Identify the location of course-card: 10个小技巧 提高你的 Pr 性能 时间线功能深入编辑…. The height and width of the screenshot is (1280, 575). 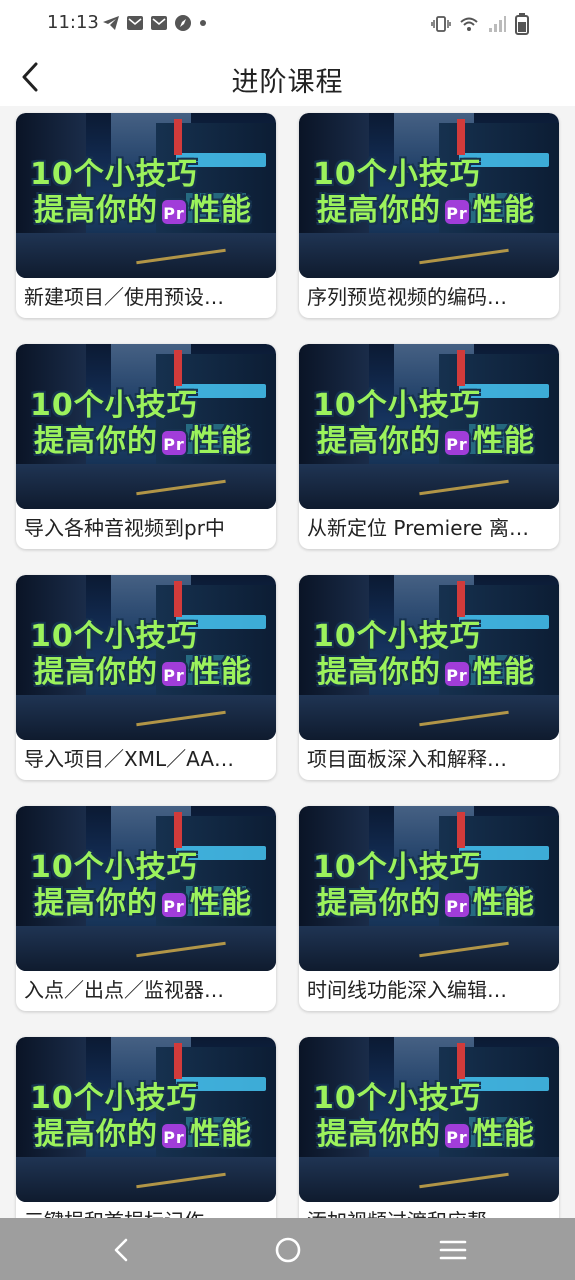
(429, 908).